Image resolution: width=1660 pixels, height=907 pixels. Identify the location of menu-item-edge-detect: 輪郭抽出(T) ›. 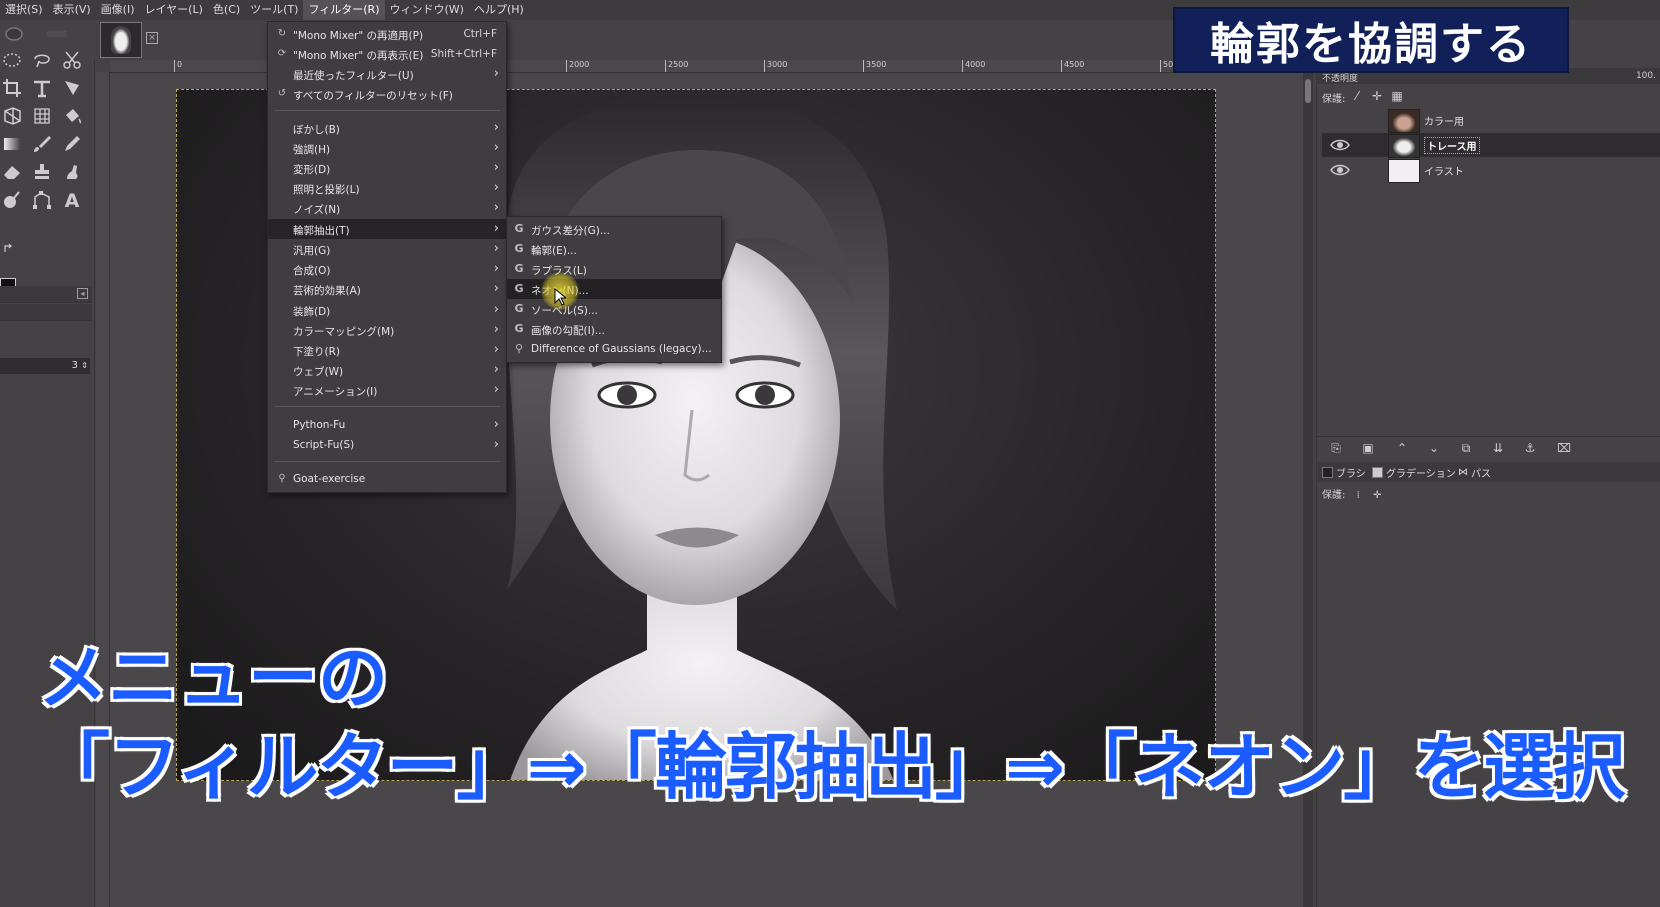
(387, 229).